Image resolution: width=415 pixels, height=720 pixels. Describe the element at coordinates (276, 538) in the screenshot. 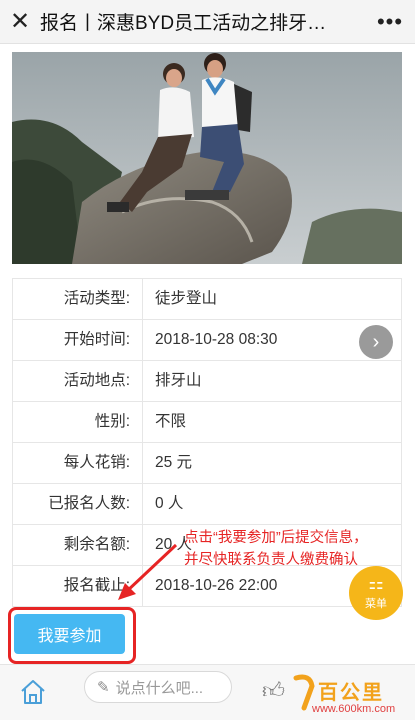

I see `annotation-line-1: 点击“我要参加”后提交信息，` at that location.